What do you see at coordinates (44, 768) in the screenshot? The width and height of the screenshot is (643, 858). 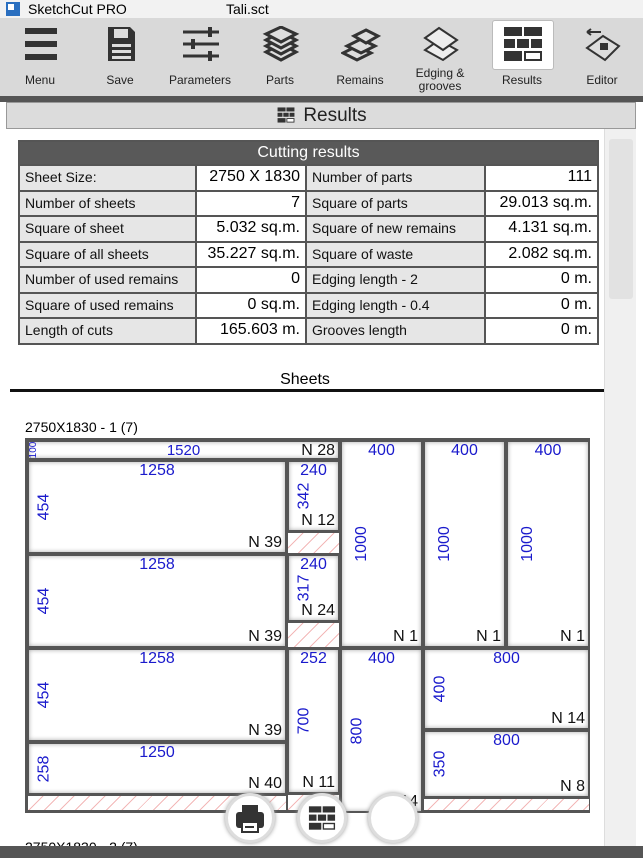 I see `part-height: 258` at bounding box center [44, 768].